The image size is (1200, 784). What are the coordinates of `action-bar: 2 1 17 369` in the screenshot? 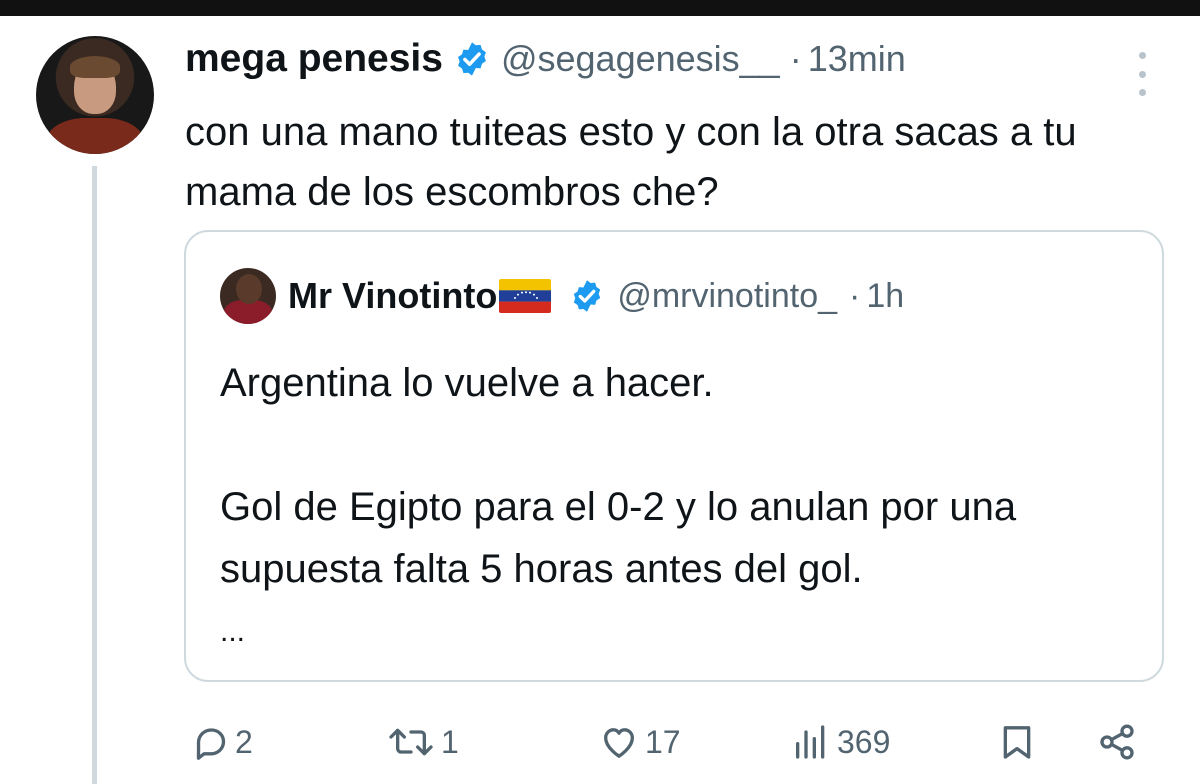 It's located at (665, 742).